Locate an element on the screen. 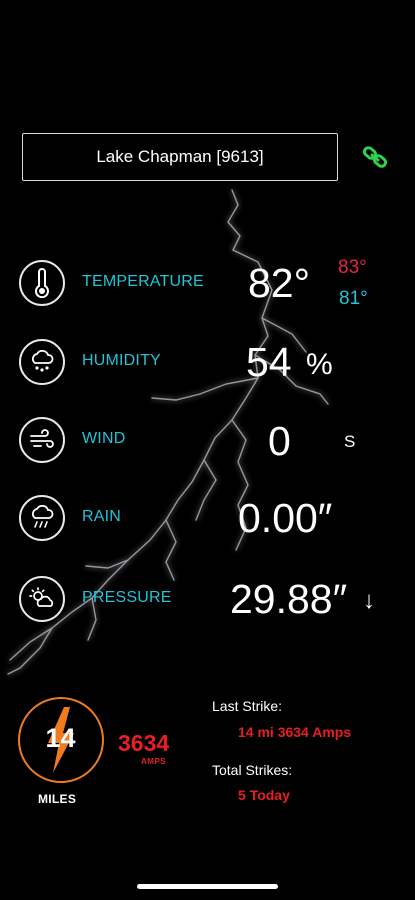 The image size is (415, 900). temperature-row: TEMPERATURE 82° 83° 81° is located at coordinates (207, 288).